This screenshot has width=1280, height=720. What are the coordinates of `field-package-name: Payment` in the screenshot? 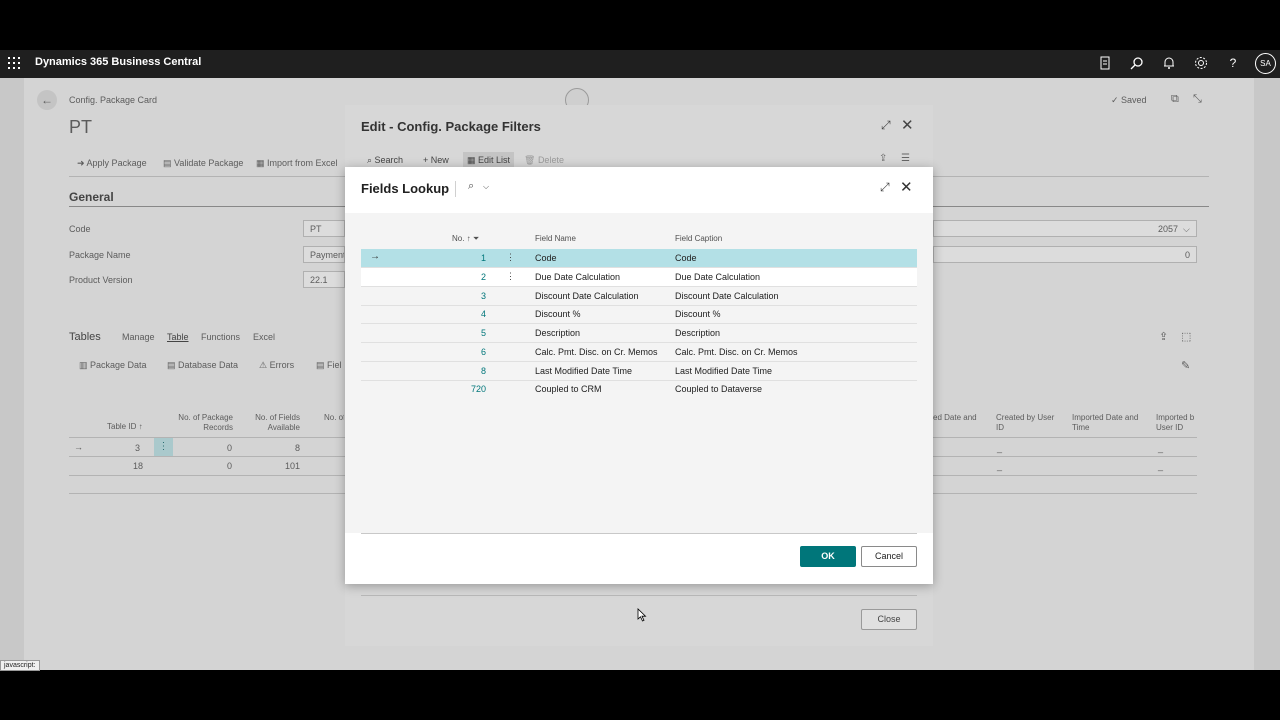 It's located at (324, 254).